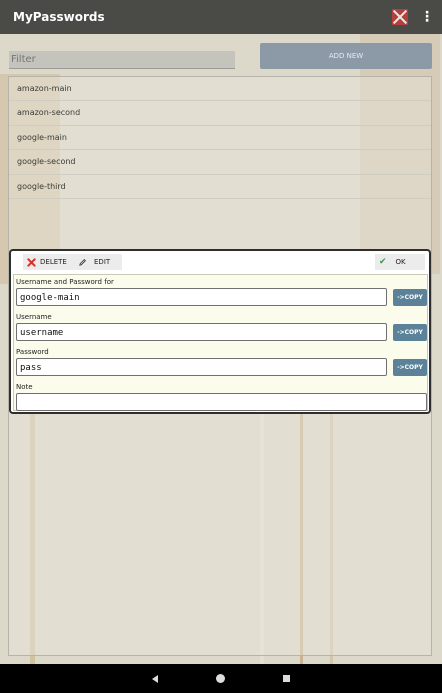  I want to click on list-item: amazon-main, so click(220, 89).